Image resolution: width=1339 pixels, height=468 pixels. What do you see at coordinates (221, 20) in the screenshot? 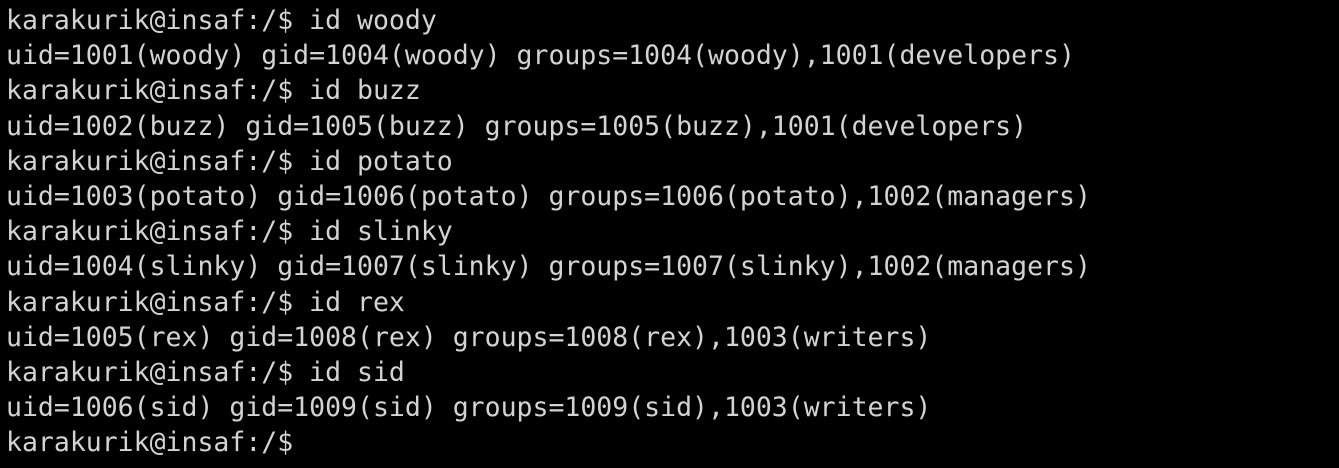
I see `command-line-1: karakurik@insaf:/$ id woody` at bounding box center [221, 20].